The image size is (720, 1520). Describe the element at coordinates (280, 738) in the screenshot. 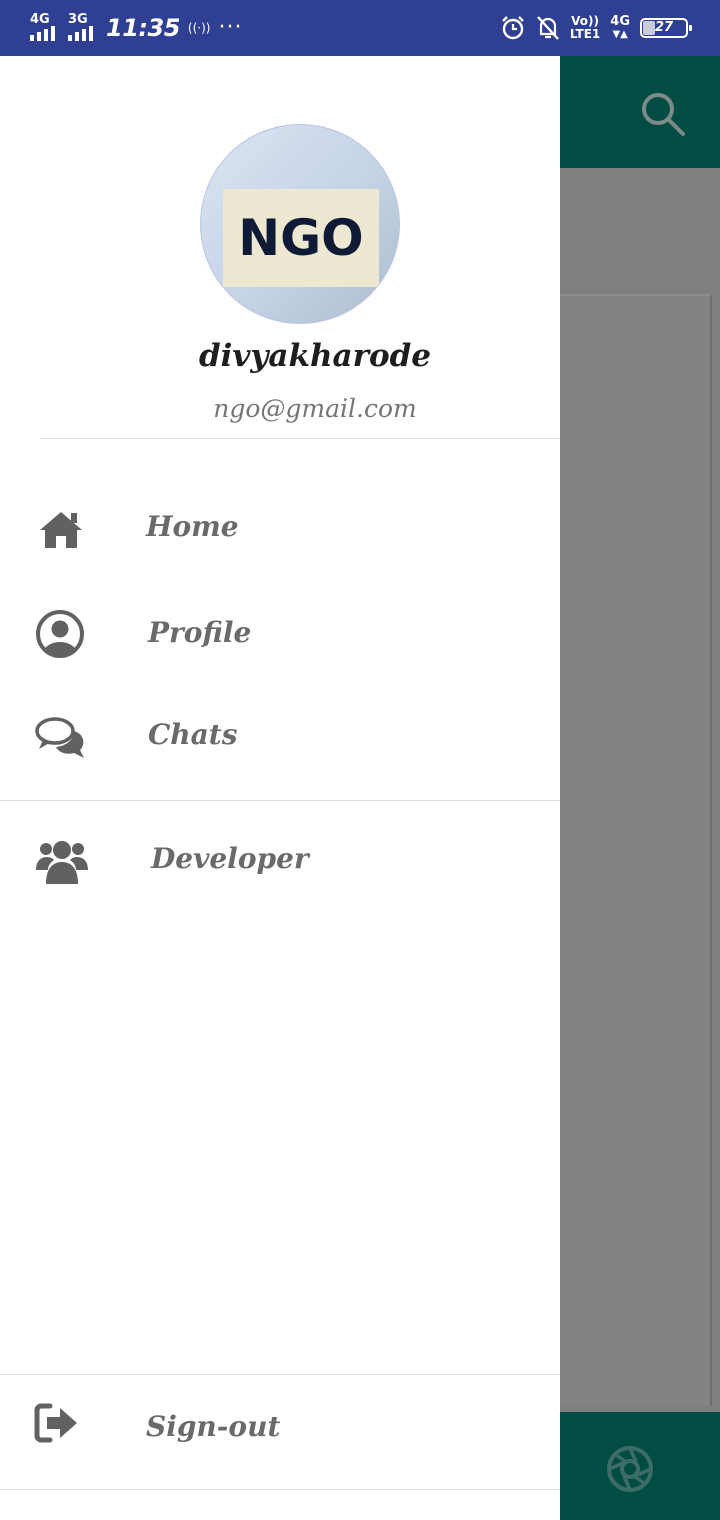

I see `menu-item-chats: Chats` at that location.